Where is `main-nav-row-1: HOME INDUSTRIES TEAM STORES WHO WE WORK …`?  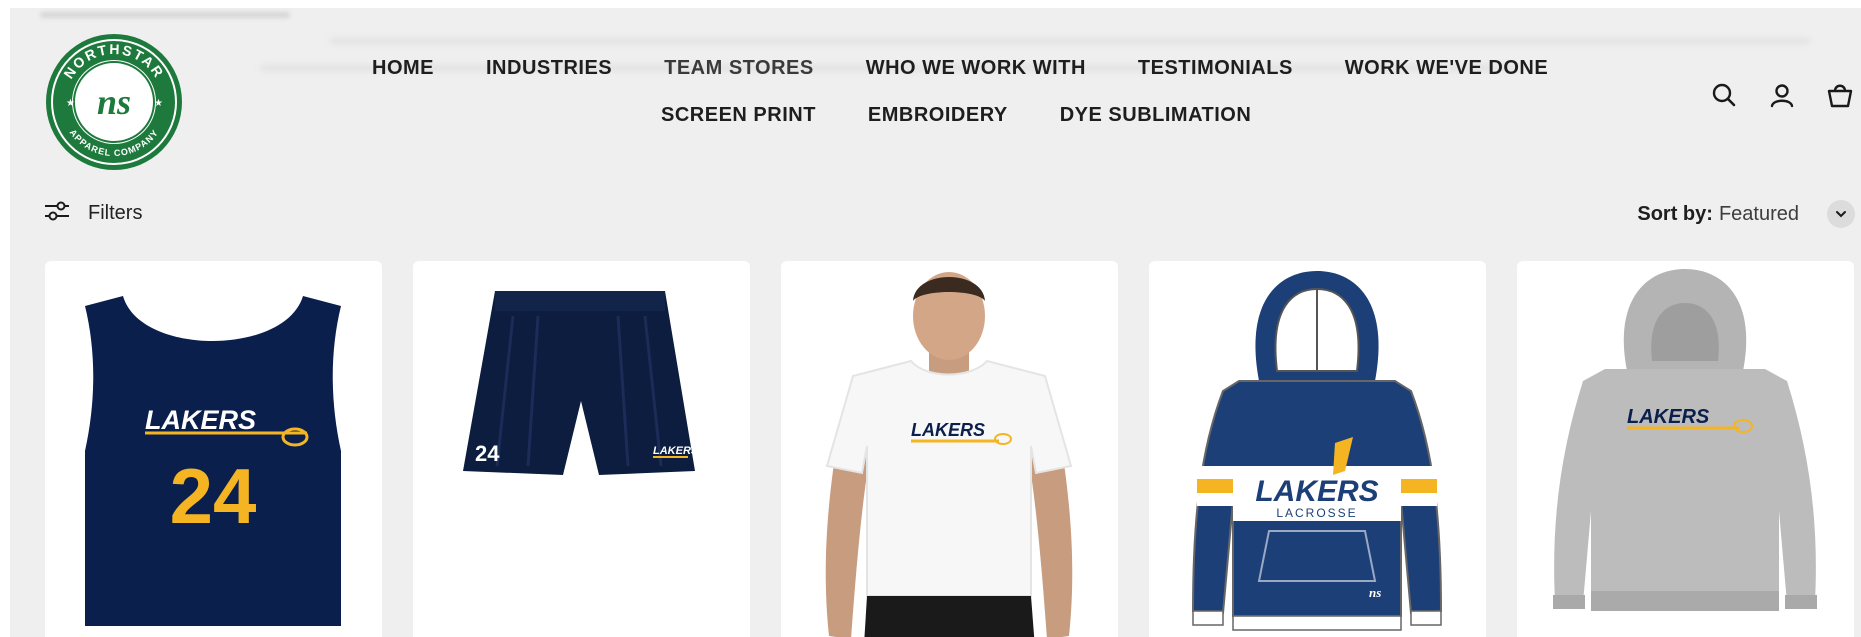
main-nav-row-1: HOME INDUSTRIES TEAM STORES WHO WE WORK … is located at coordinates (986, 68).